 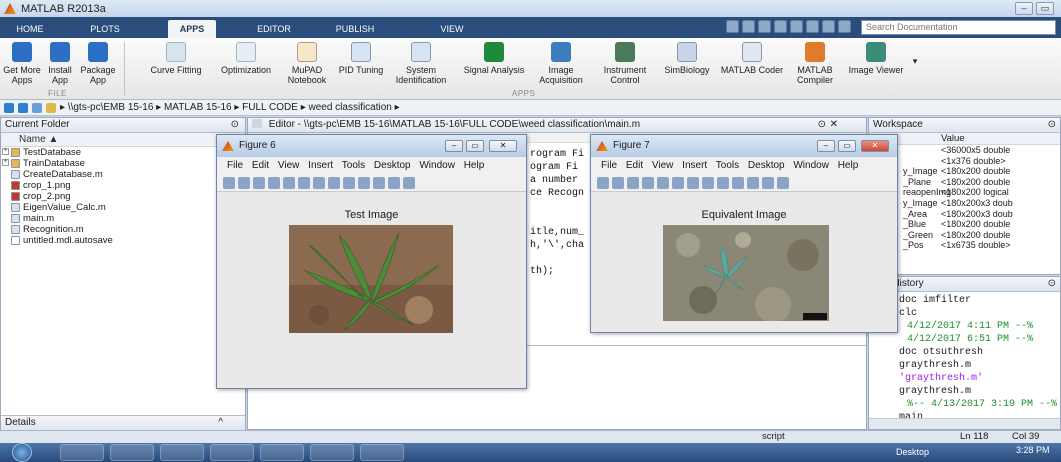 What do you see at coordinates (192, 29) in the screenshot?
I see `tab-apps: APPS` at bounding box center [192, 29].